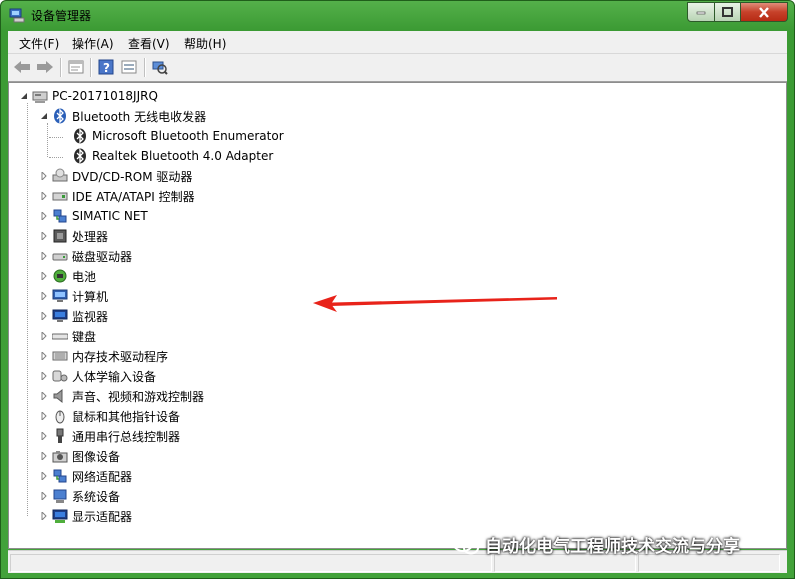 This screenshot has width=795, height=579. I want to click on properties-button, so click(76, 67).